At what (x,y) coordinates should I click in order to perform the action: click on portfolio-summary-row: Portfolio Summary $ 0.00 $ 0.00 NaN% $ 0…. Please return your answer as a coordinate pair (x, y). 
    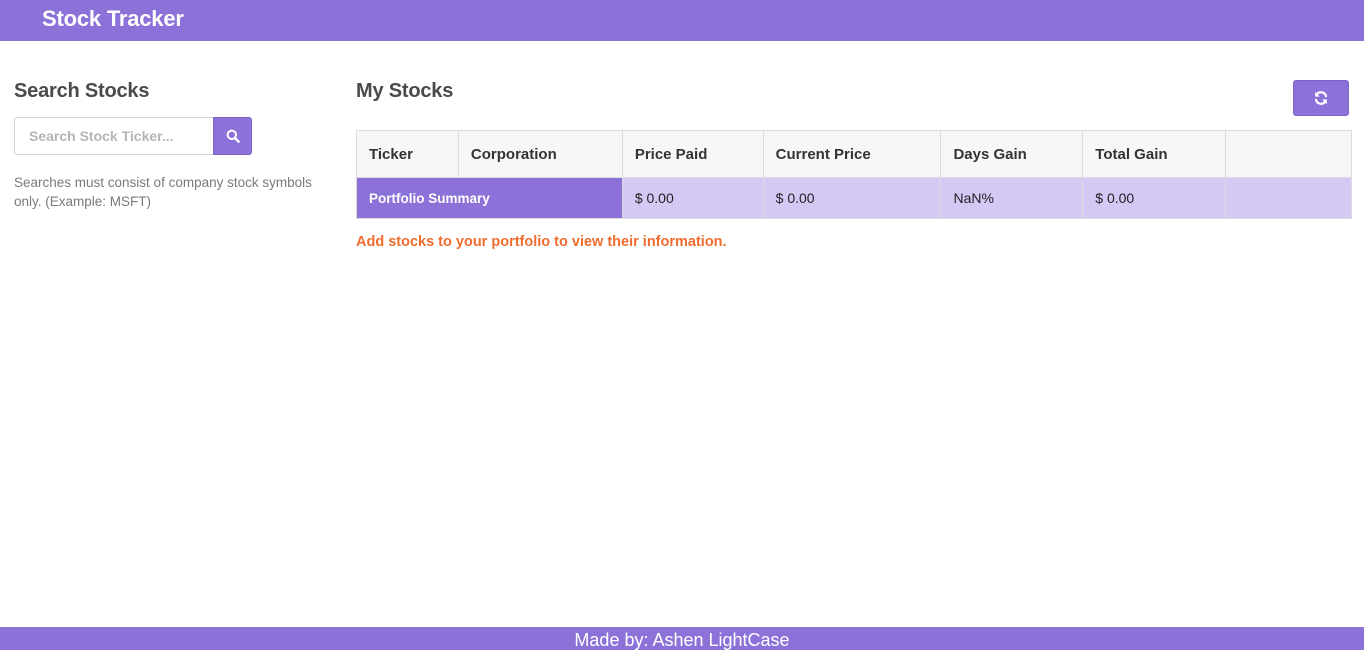
    Looking at the image, I should click on (854, 198).